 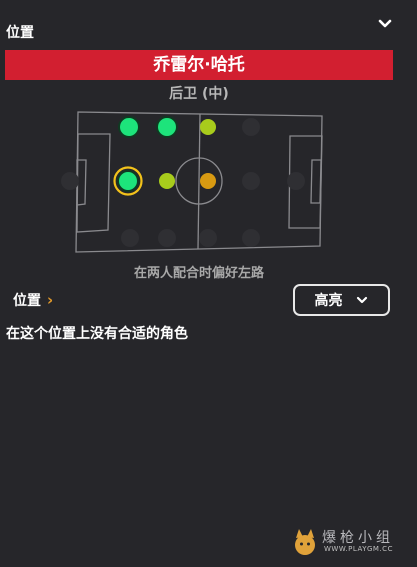 What do you see at coordinates (128, 181) in the screenshot?
I see `position-dot-dc` at bounding box center [128, 181].